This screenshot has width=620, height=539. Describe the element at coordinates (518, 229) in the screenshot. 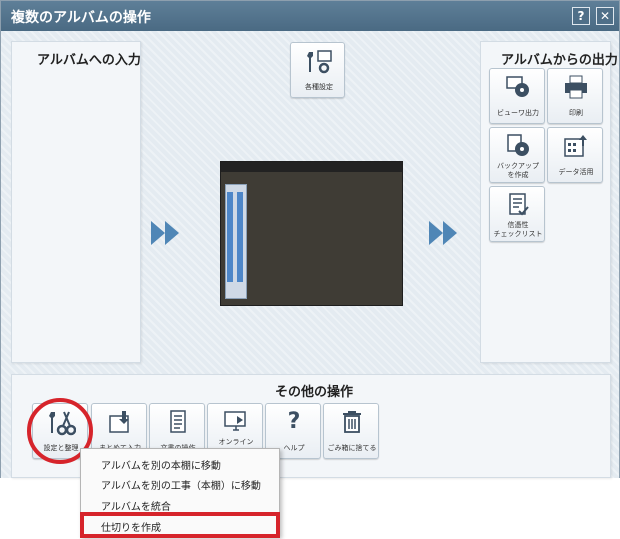

I see `checklist-label: 信憑性 チェックリスト` at that location.